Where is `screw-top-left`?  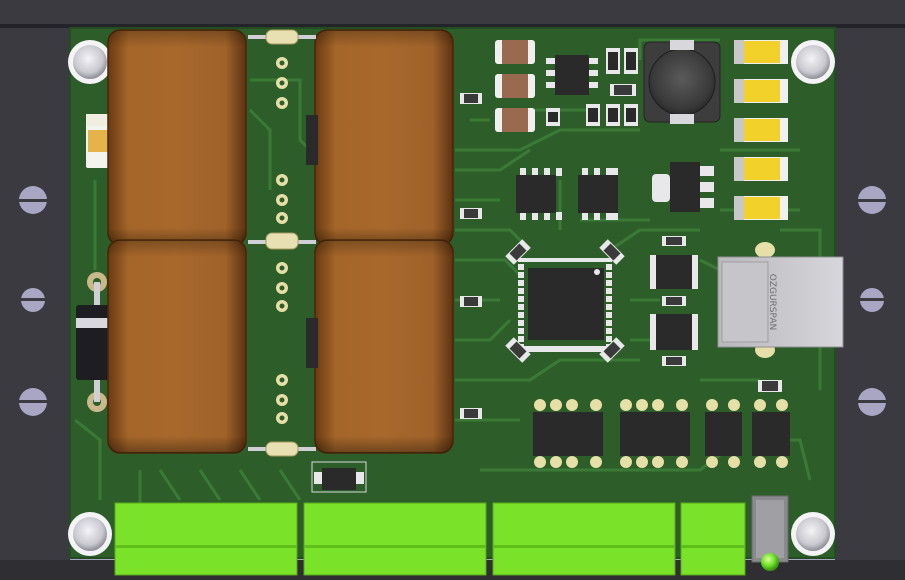
screw-top-left is located at coordinates (90, 62).